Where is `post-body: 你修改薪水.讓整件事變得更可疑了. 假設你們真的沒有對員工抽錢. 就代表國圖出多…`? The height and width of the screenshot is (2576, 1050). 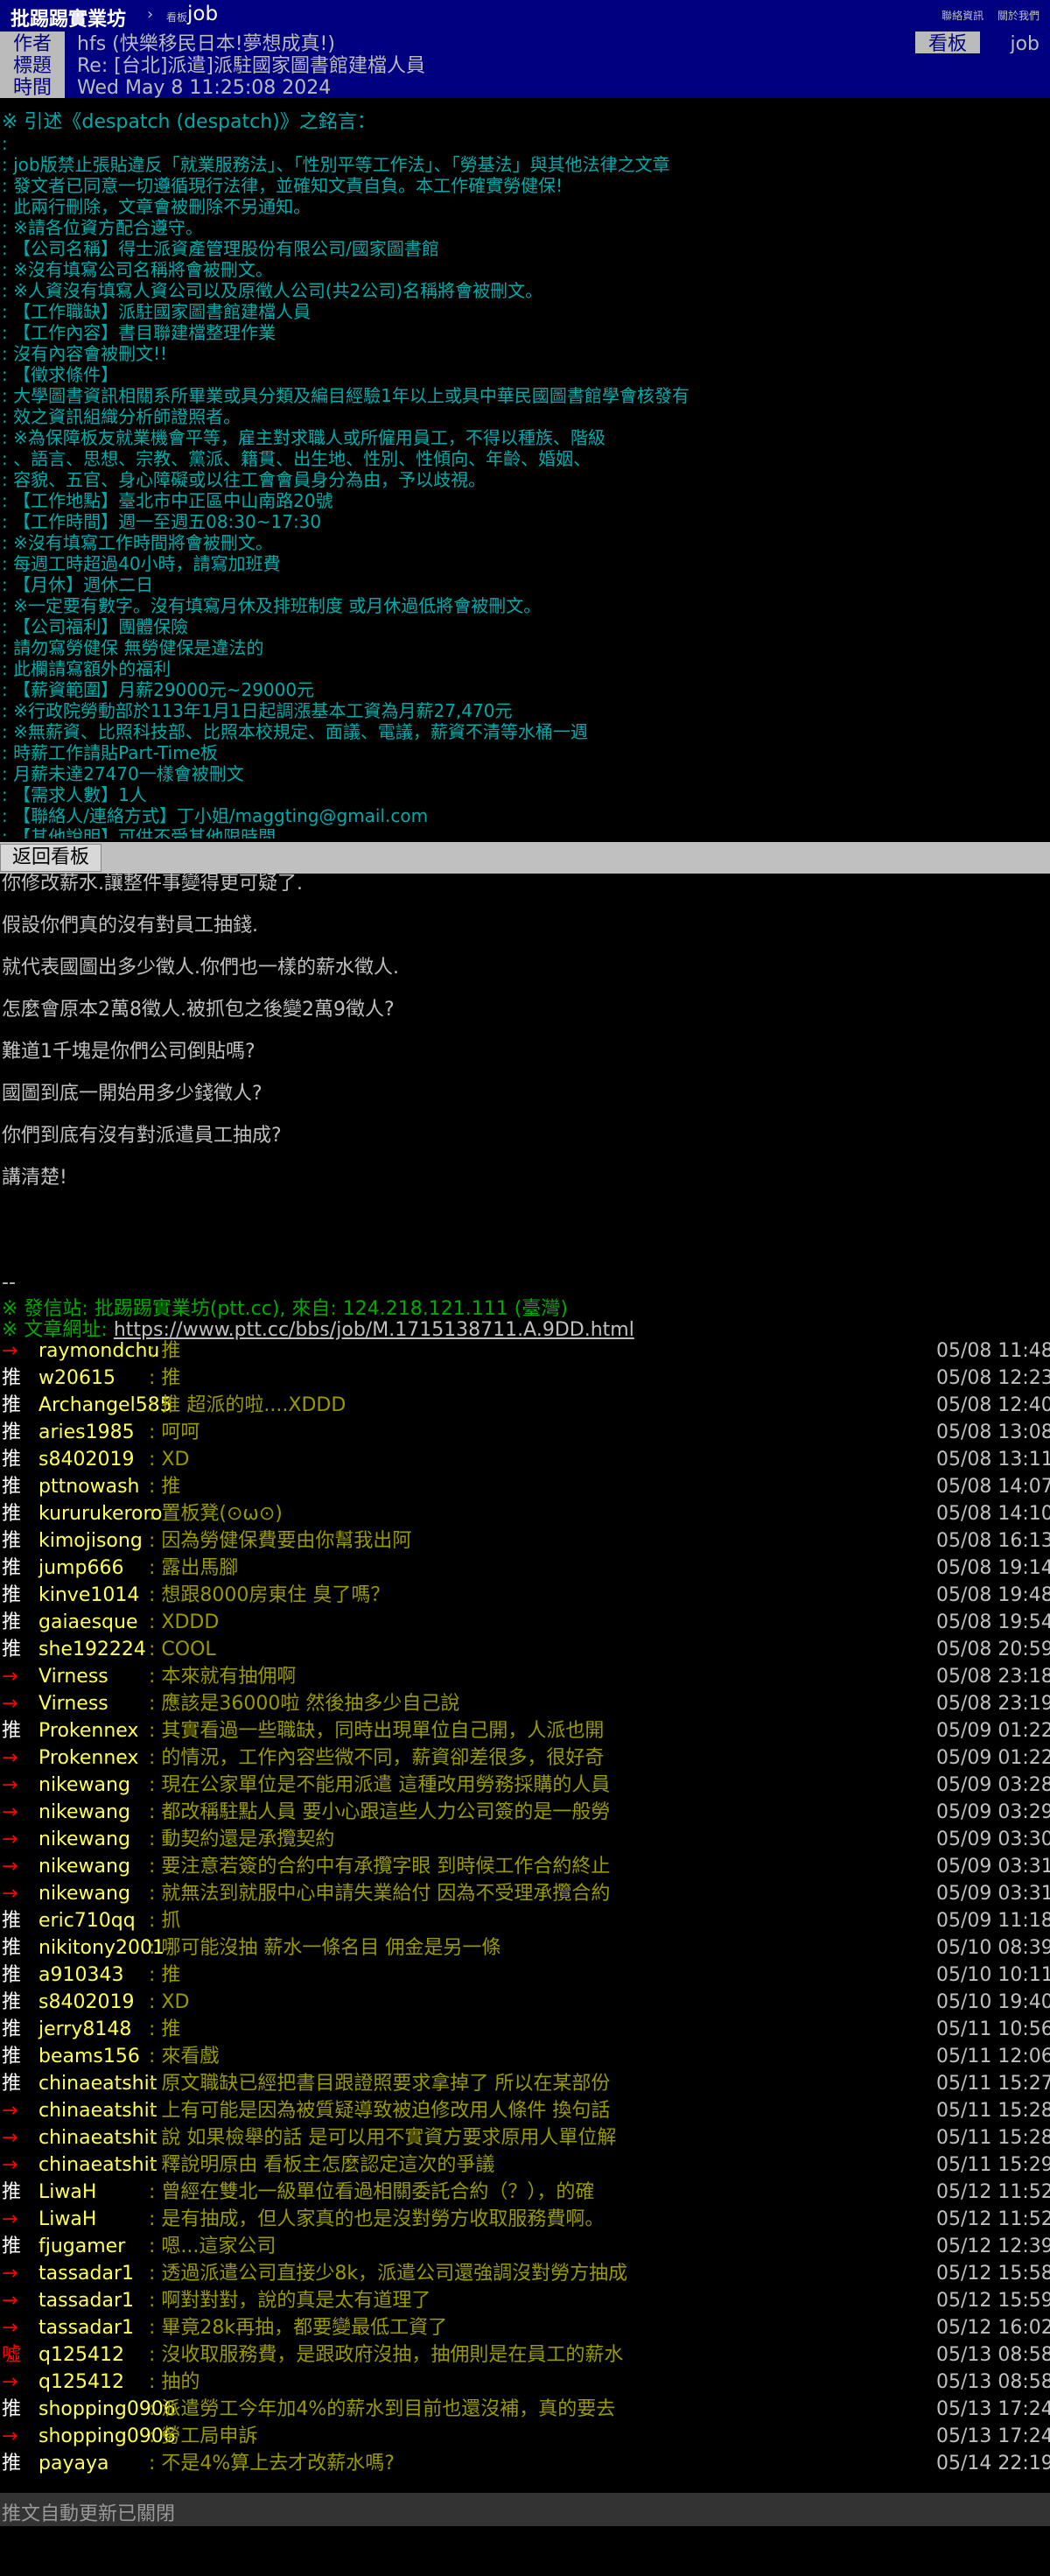
post-body: 你修改薪水.讓整件事變得更可疑了. 假設你們真的沒有對員工抽錢. 就代表國圖出多… is located at coordinates (525, 1042).